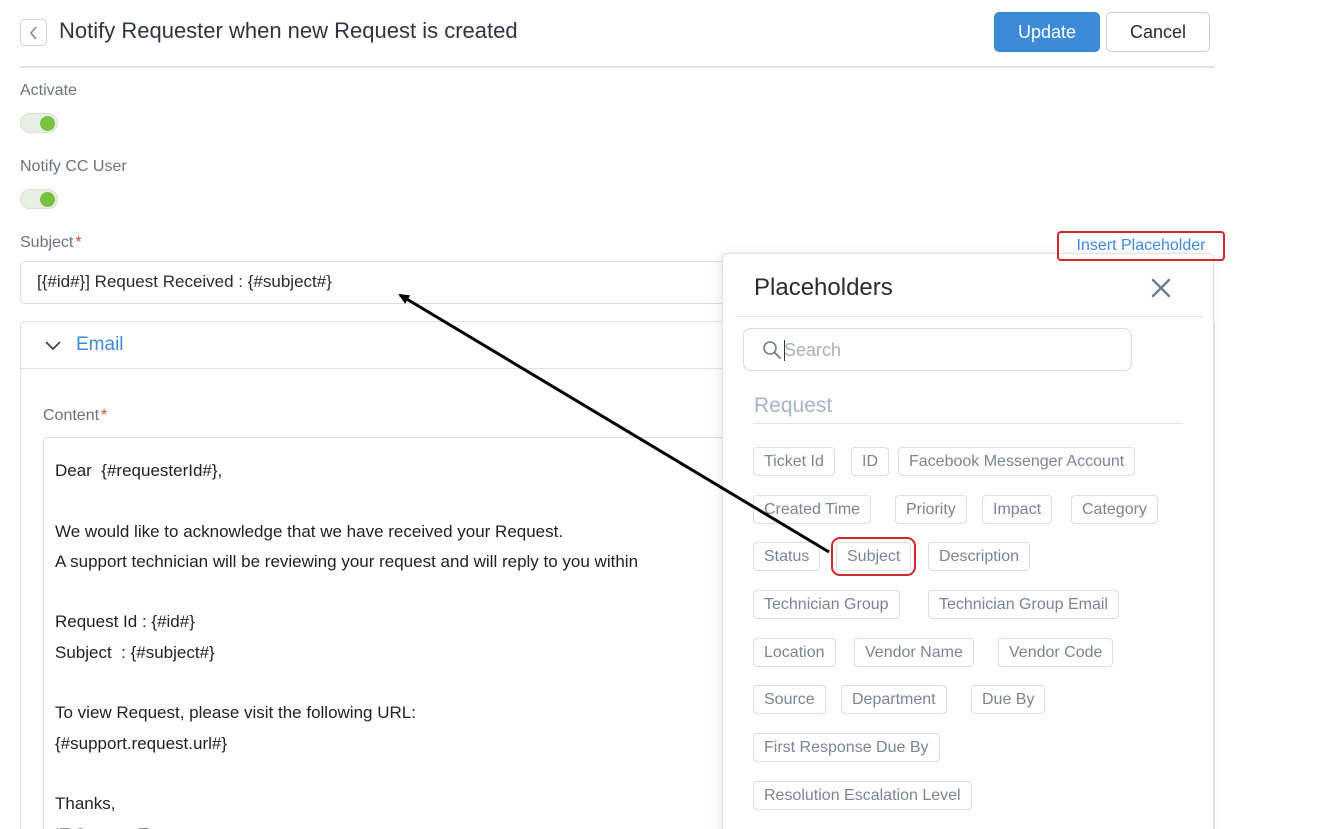 The width and height of the screenshot is (1324, 829). I want to click on placeholder-chip-technician-group: Technician Group, so click(826, 604).